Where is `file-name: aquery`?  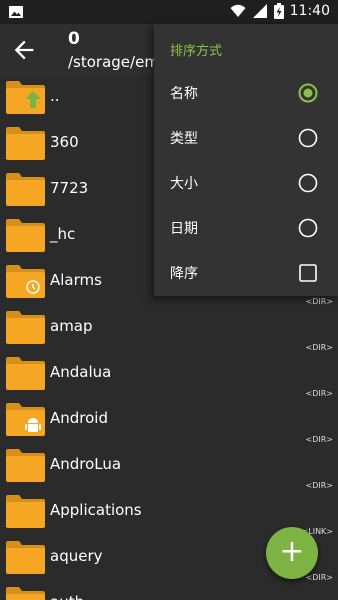 file-name: aquery is located at coordinates (76, 556).